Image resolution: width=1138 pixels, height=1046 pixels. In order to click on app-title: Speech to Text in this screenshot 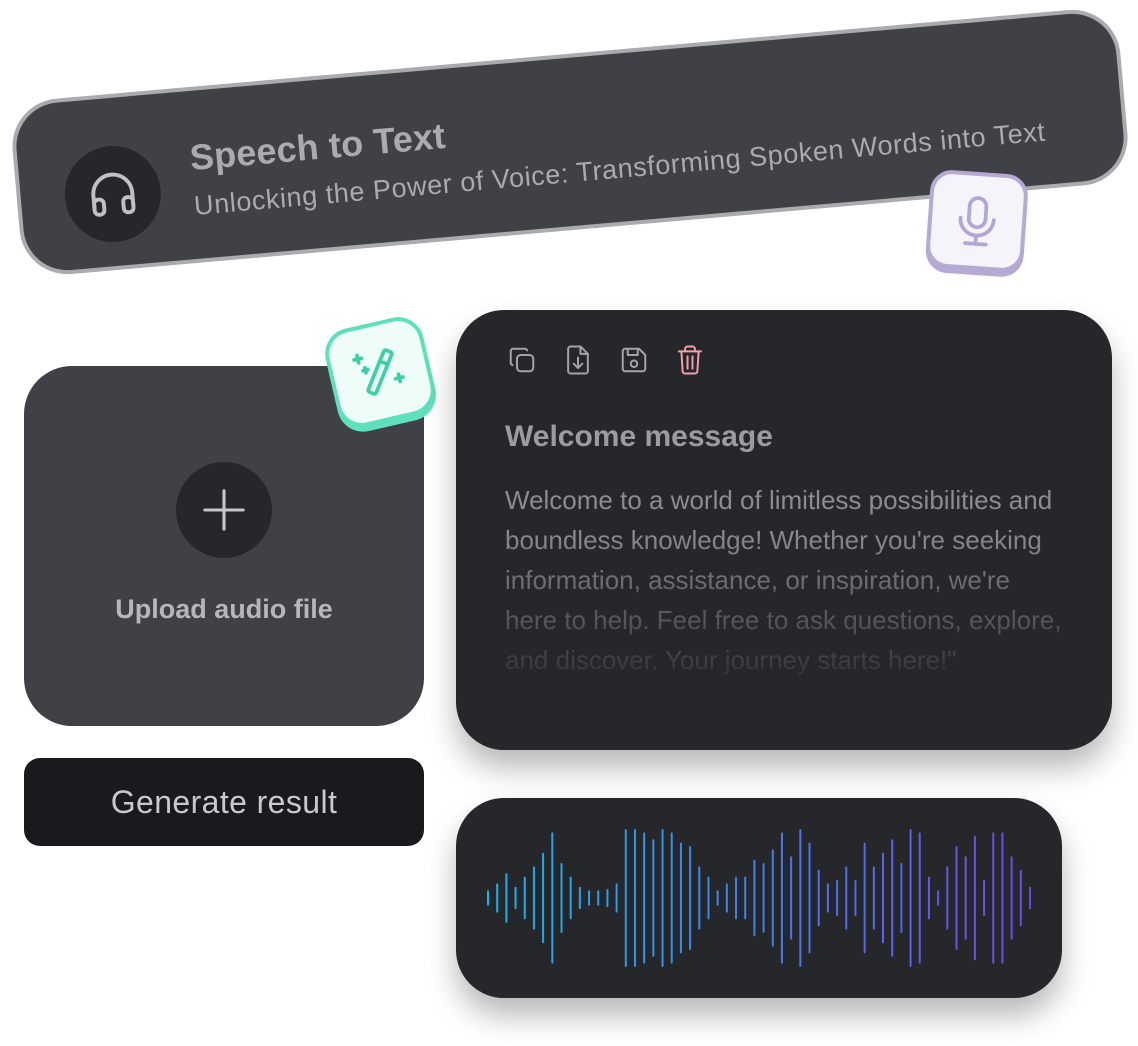, I will do `click(317, 146)`.